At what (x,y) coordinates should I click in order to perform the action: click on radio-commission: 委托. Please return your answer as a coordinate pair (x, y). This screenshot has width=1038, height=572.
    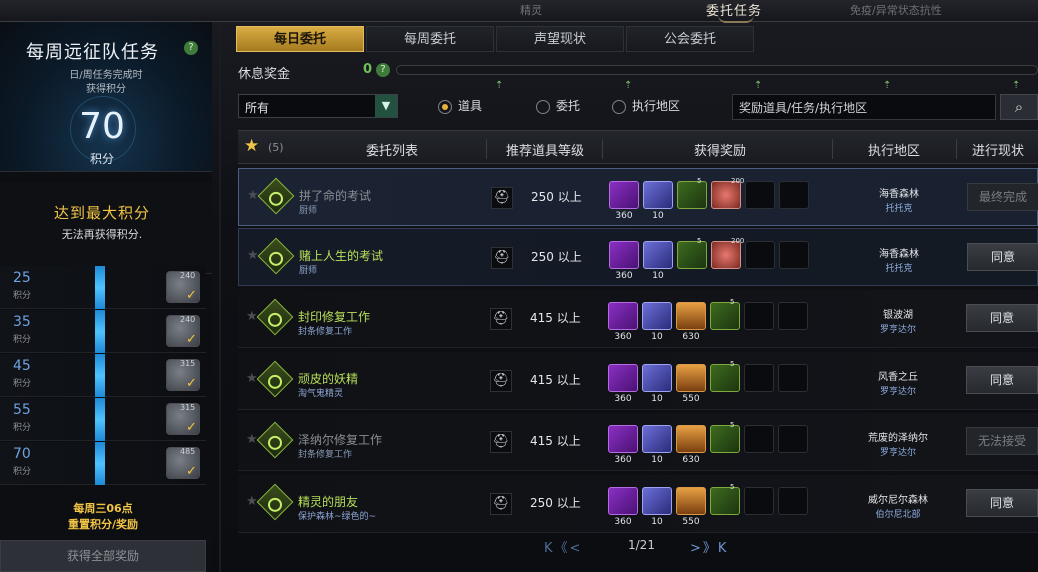
    Looking at the image, I should click on (558, 106).